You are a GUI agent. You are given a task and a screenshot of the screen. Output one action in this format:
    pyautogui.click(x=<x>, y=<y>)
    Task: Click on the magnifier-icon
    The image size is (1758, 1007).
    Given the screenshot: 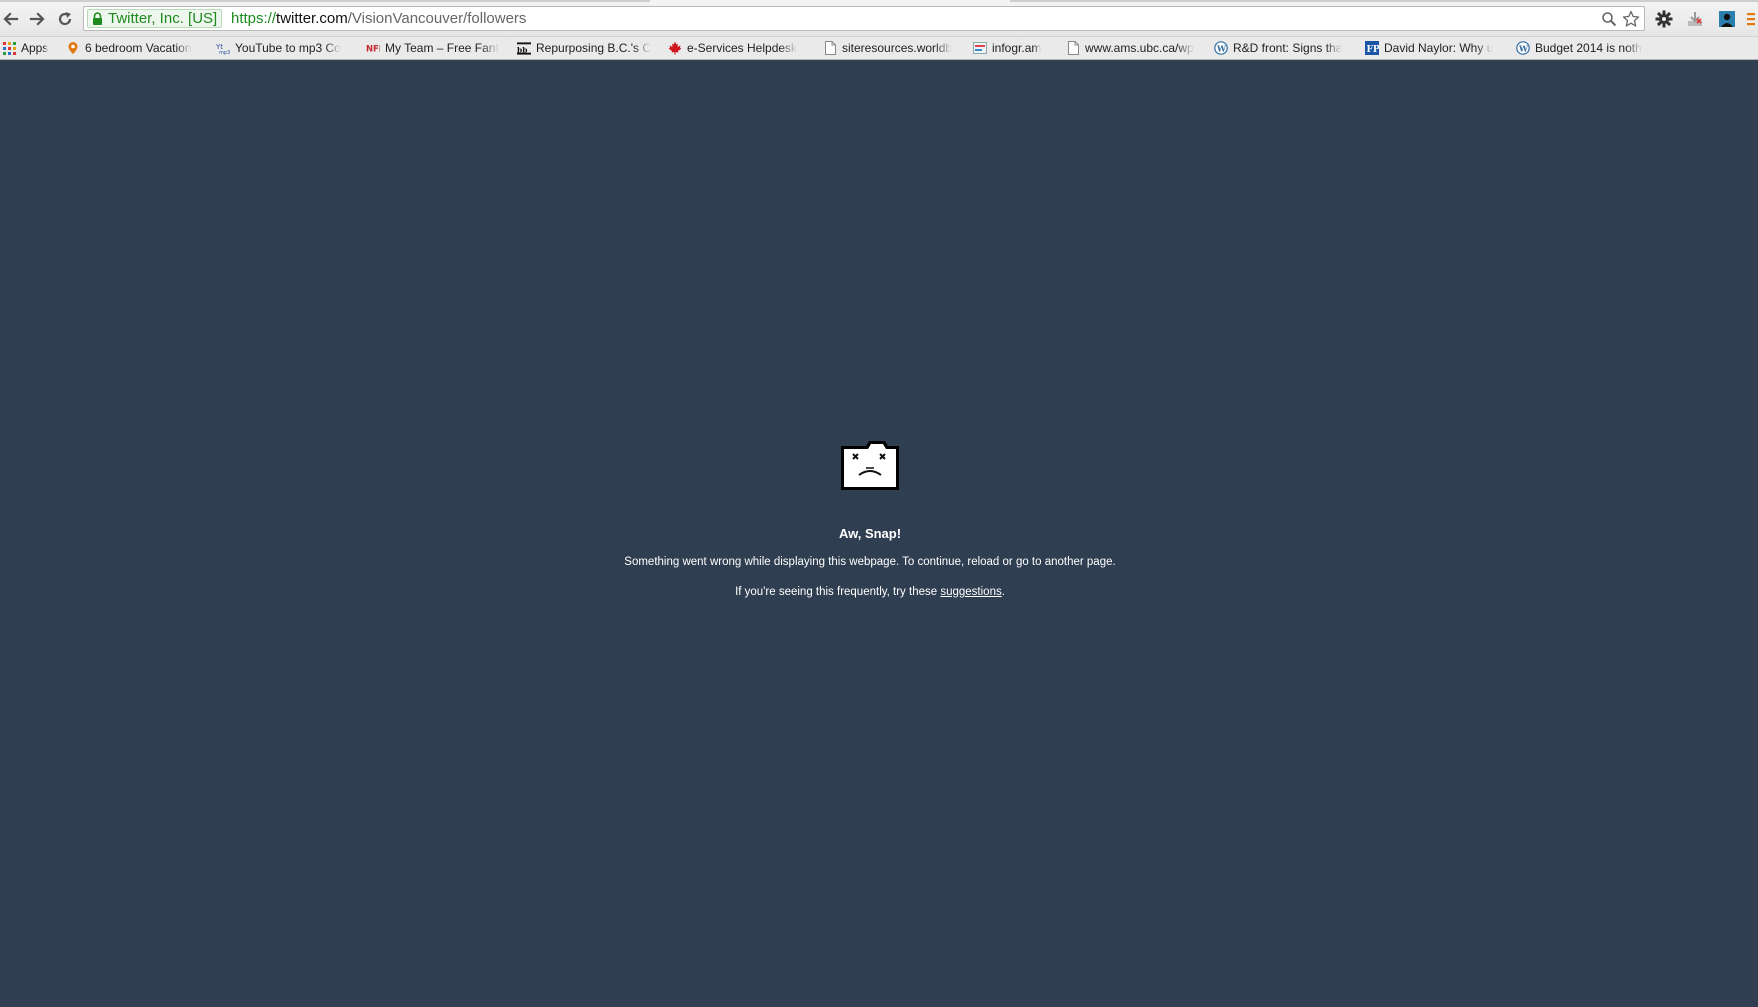 What is the action you would take?
    pyautogui.click(x=1609, y=19)
    